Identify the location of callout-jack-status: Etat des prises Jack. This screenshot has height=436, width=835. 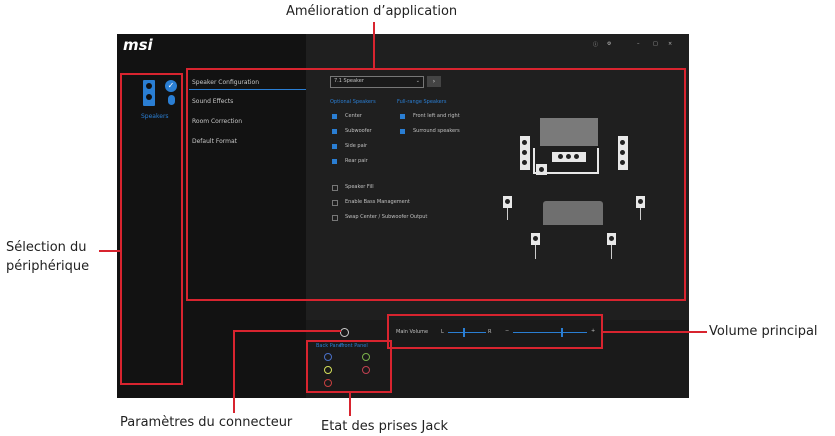
(385, 426).